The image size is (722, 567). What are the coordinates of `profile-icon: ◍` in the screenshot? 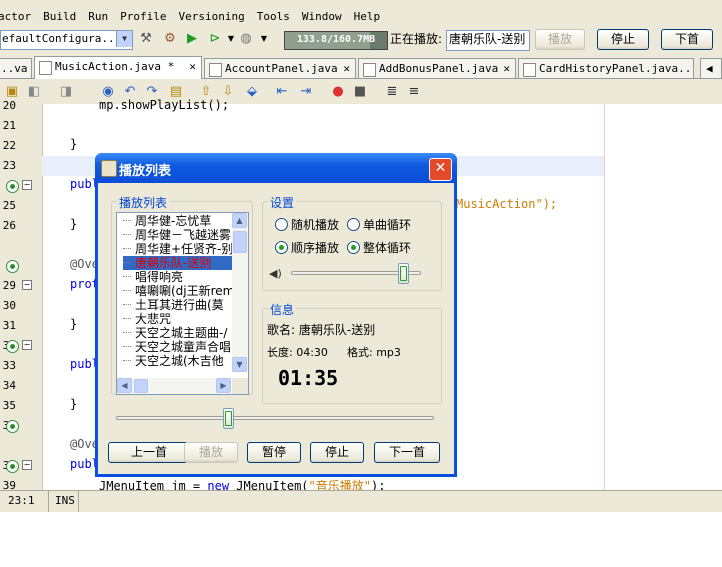 It's located at (246, 39).